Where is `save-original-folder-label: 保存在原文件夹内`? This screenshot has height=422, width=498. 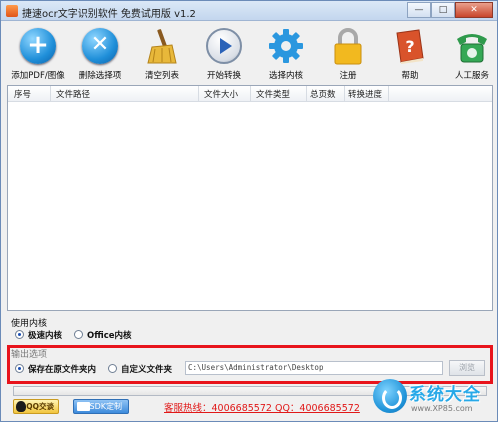 save-original-folder-label: 保存在原文件夹内 is located at coordinates (62, 370).